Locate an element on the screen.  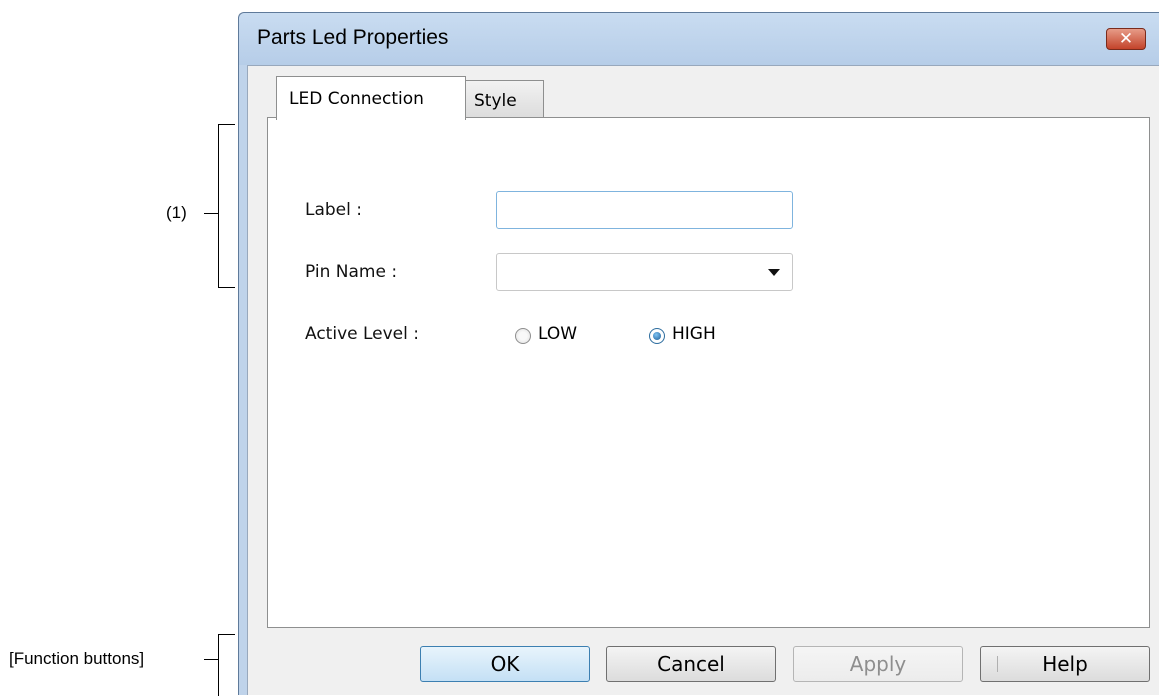
radio-high-label: HIGH is located at coordinates (694, 334).